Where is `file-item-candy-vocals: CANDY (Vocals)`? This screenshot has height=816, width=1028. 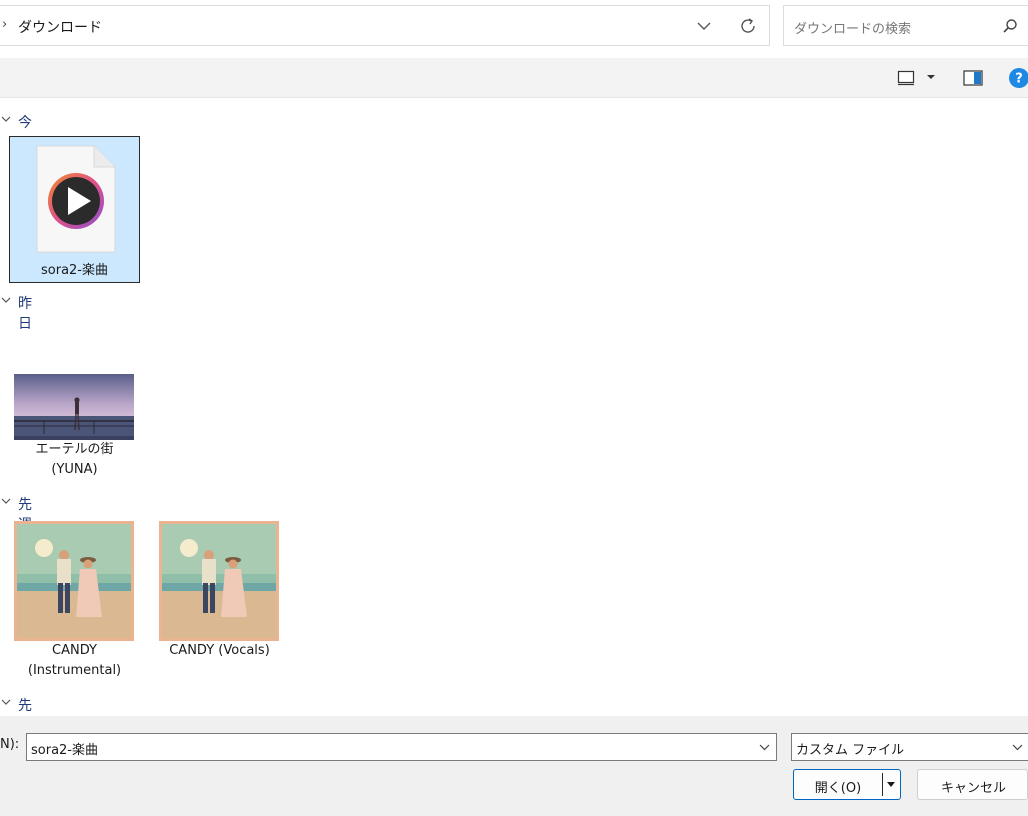 file-item-candy-vocals: CANDY (Vocals) is located at coordinates (219, 600).